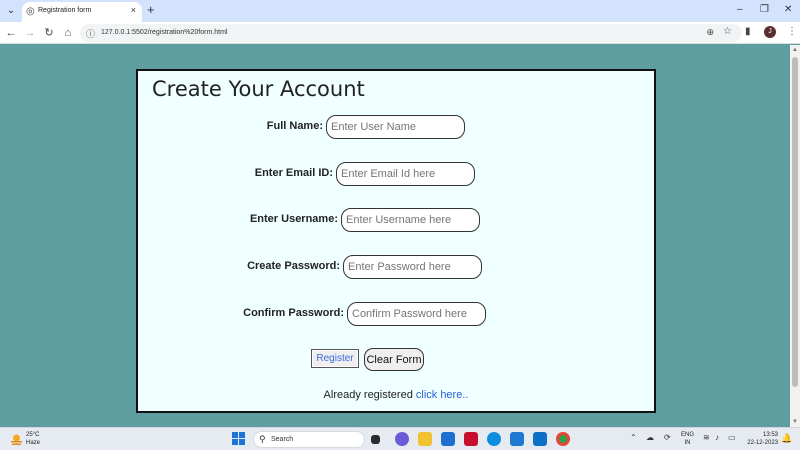 The image size is (800, 450). I want to click on store-icon, so click(448, 439).